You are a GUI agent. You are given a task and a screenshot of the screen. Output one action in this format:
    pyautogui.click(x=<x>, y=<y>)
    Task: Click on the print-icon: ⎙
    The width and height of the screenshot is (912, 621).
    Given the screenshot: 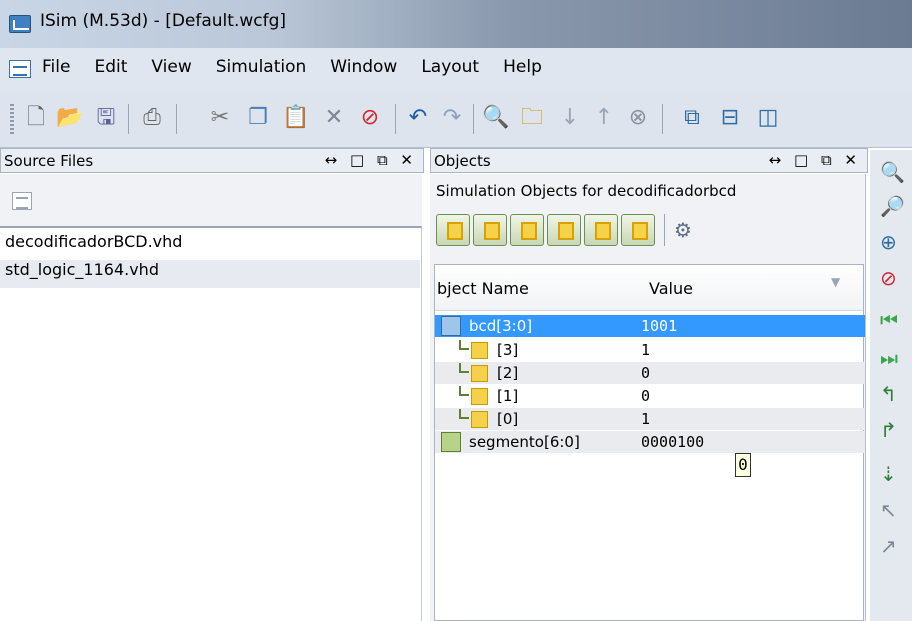 What is the action you would take?
    pyautogui.click(x=152, y=118)
    